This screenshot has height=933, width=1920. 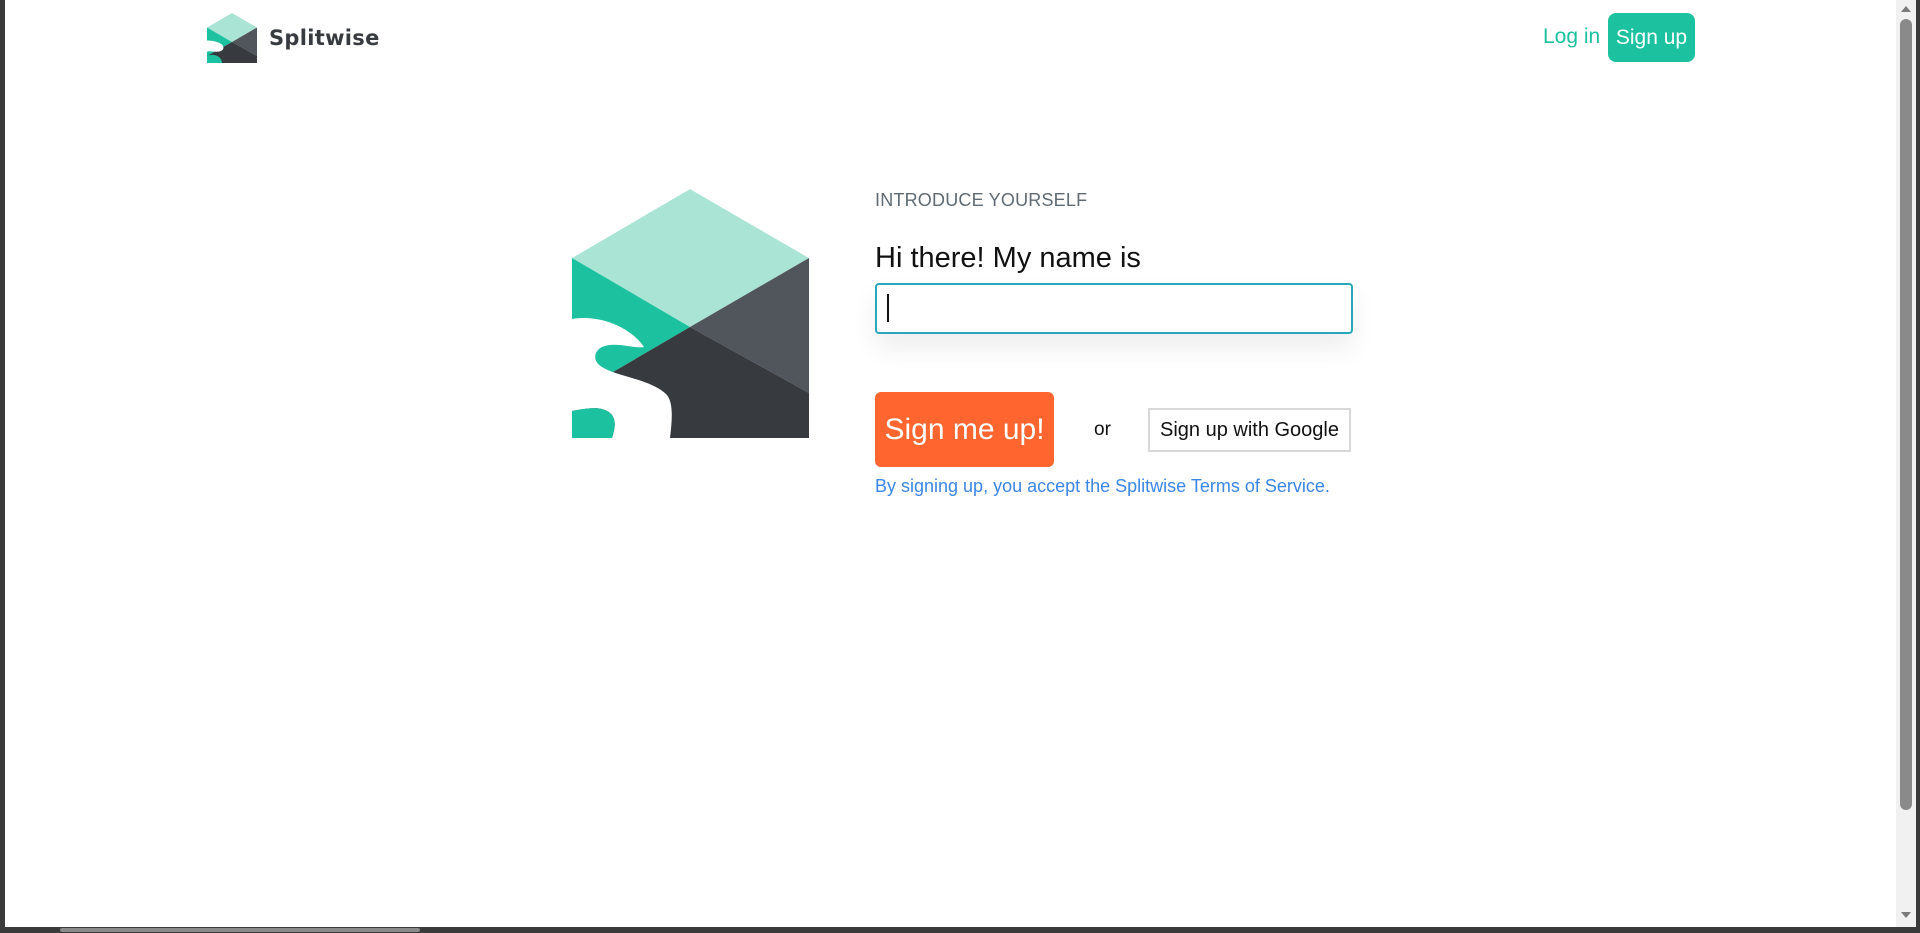 I want to click on text-caret, so click(x=888, y=308).